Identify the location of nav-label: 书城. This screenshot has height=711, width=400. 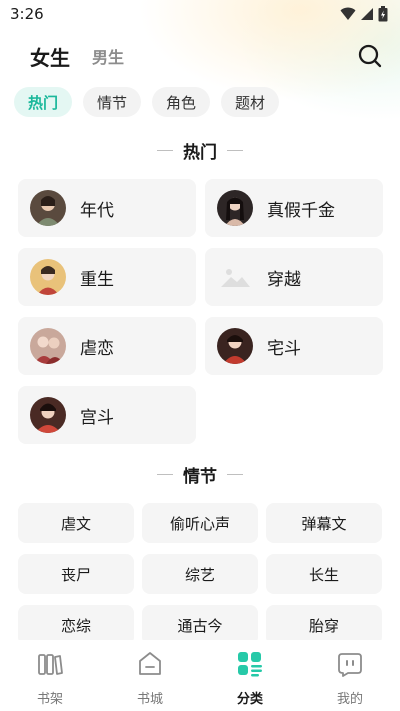
(149, 699).